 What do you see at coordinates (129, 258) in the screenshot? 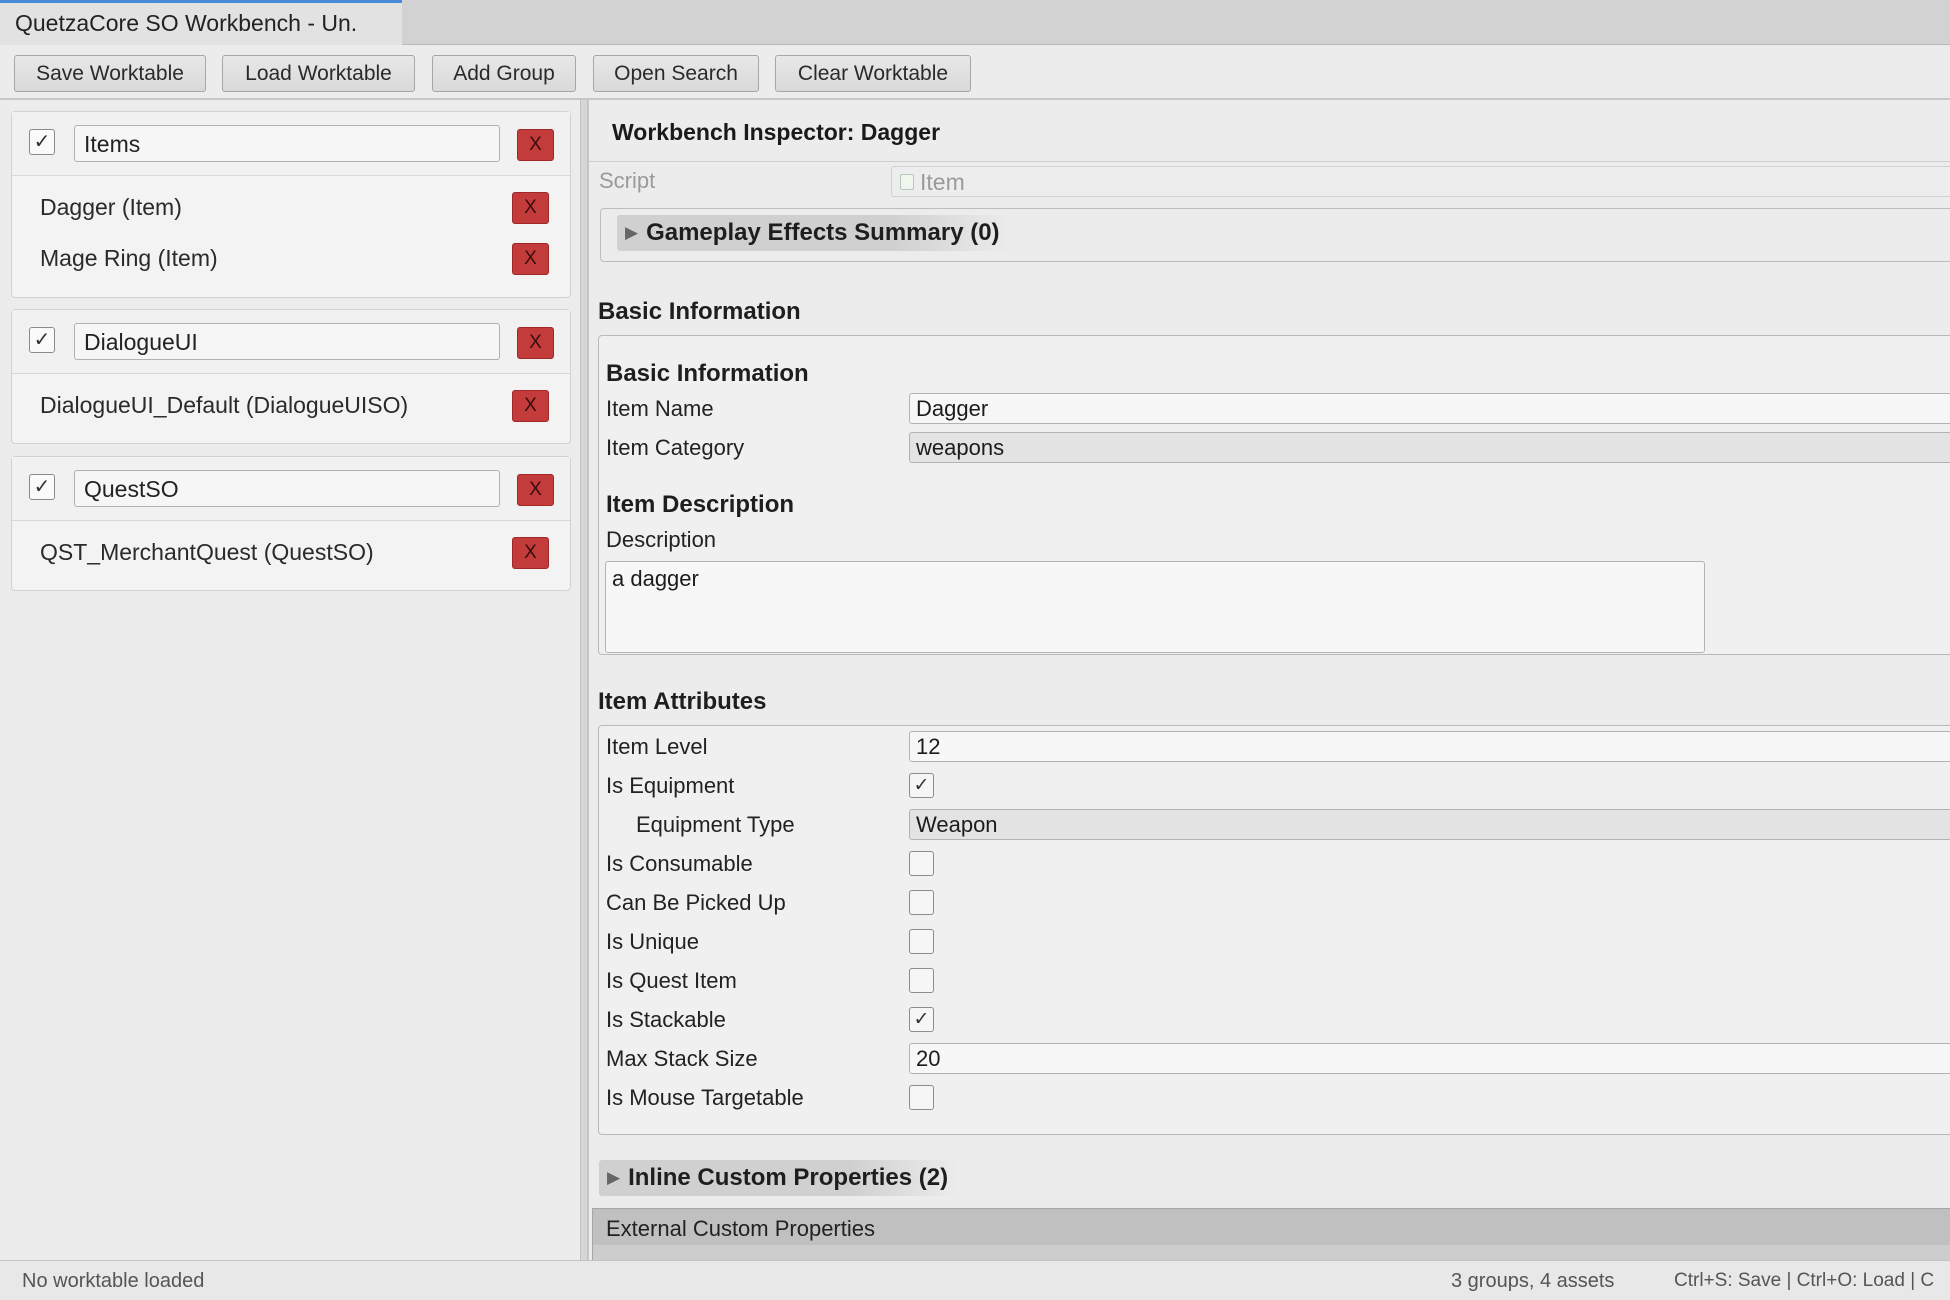
I see `asset-item: Mage Ring (Item)` at bounding box center [129, 258].